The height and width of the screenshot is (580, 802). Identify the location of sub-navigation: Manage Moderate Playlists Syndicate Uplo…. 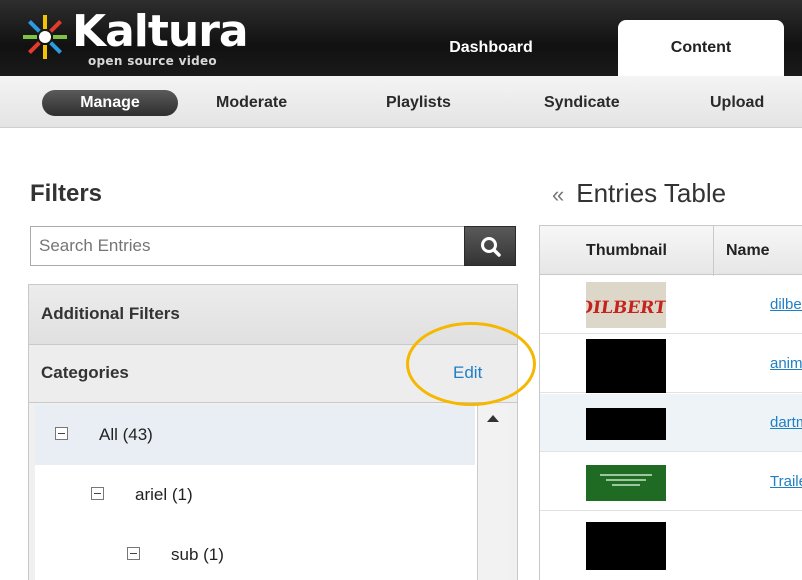
(401, 102).